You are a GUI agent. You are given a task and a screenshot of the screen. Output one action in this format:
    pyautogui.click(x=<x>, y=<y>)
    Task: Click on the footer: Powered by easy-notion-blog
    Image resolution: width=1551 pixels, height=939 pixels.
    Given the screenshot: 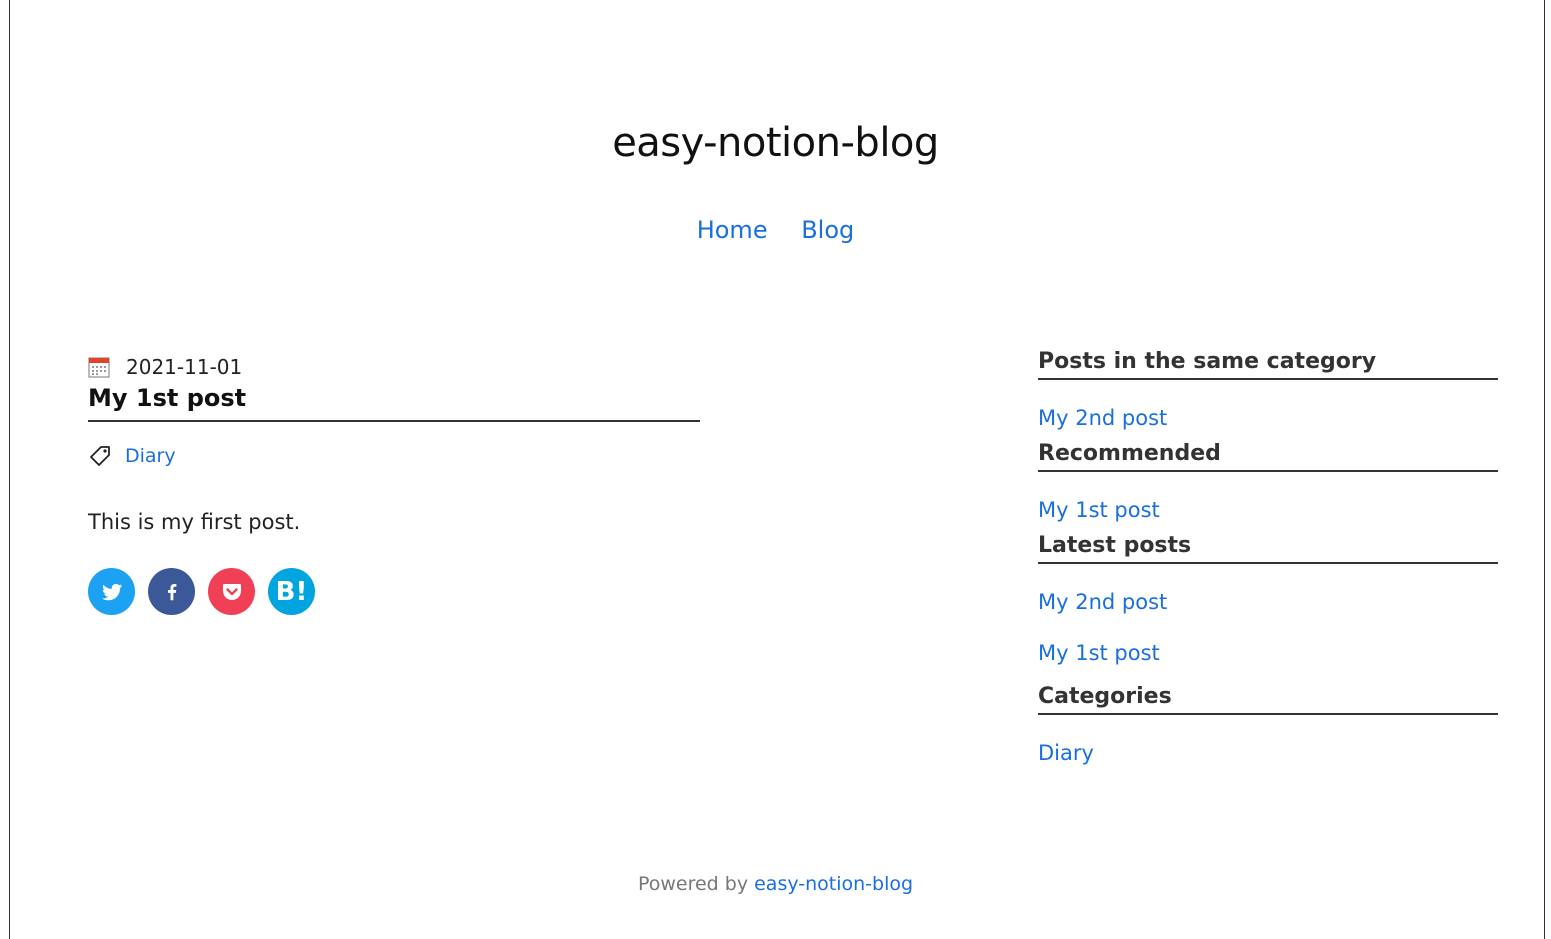 What is the action you would take?
    pyautogui.click(x=775, y=884)
    